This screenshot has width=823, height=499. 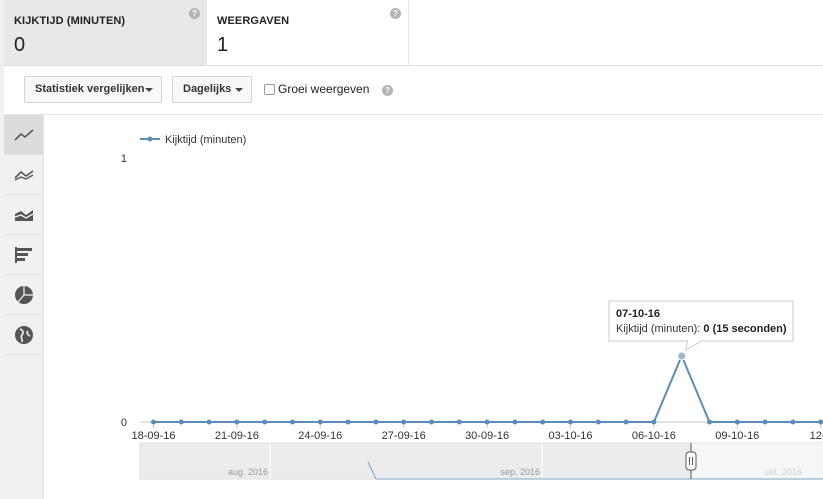 I want to click on tooltip-metric-value: 0 (15 seconden), so click(x=744, y=329).